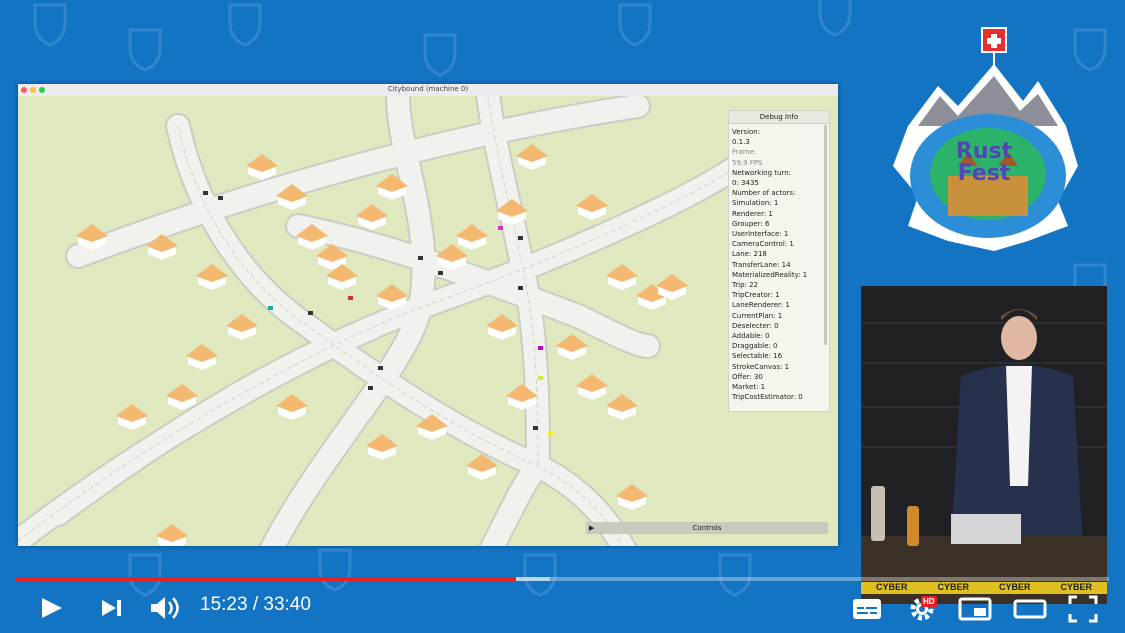  What do you see at coordinates (266, 579) in the screenshot?
I see `played-bar` at bounding box center [266, 579].